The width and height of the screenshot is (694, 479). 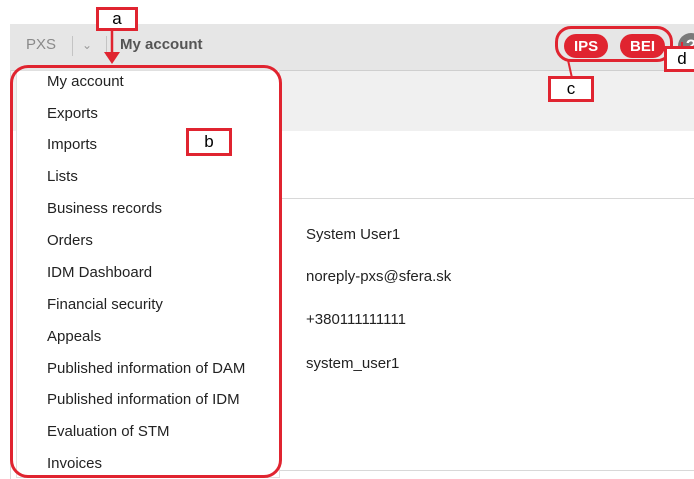 What do you see at coordinates (209, 142) in the screenshot?
I see `annotation-label-b: b` at bounding box center [209, 142].